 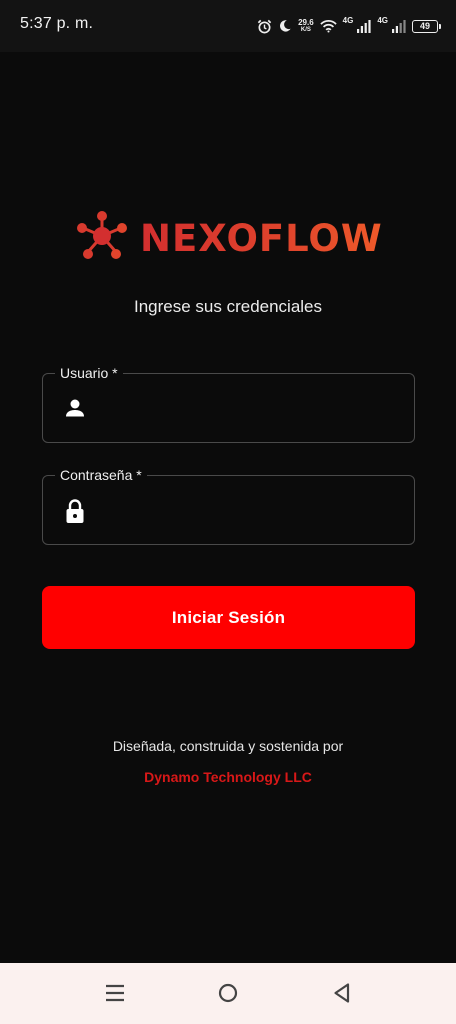 I want to click on status-bar: 5:37 p. m. 29.6 K/S 4G 4G 49, so click(x=228, y=26).